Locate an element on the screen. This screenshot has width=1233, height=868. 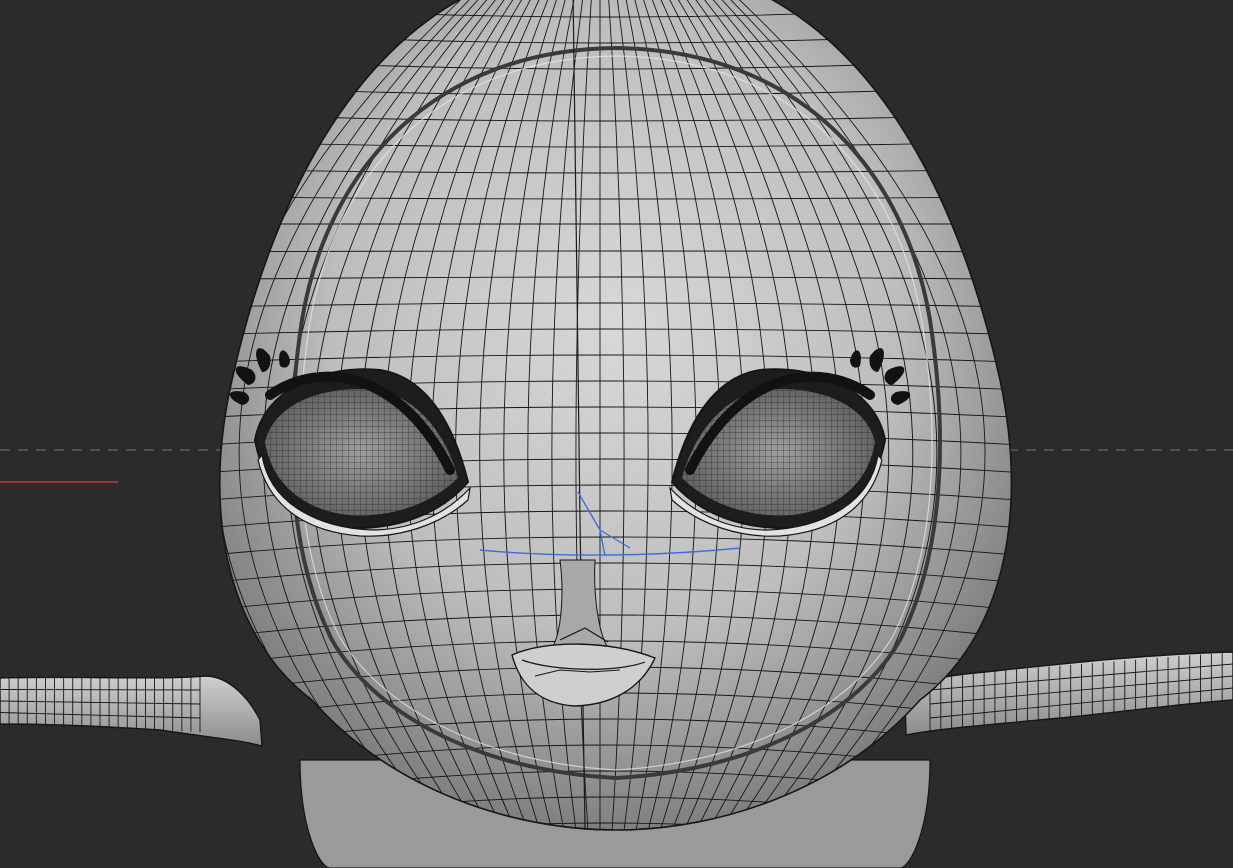
mesh-edge is located at coordinates (100, 690).